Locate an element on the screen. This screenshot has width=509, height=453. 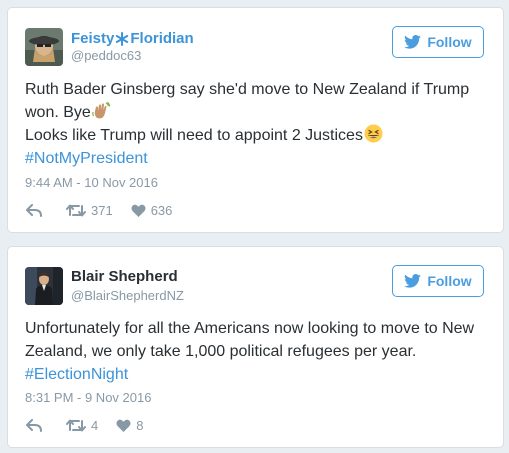
user-handle: @peddoc63 is located at coordinates (106, 55).